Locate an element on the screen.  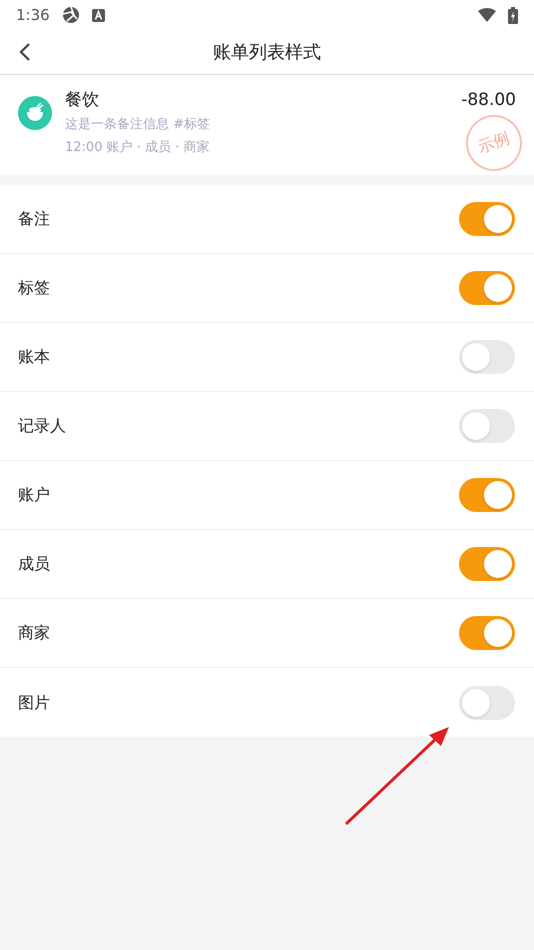
setting-label: 标签 is located at coordinates (34, 288).